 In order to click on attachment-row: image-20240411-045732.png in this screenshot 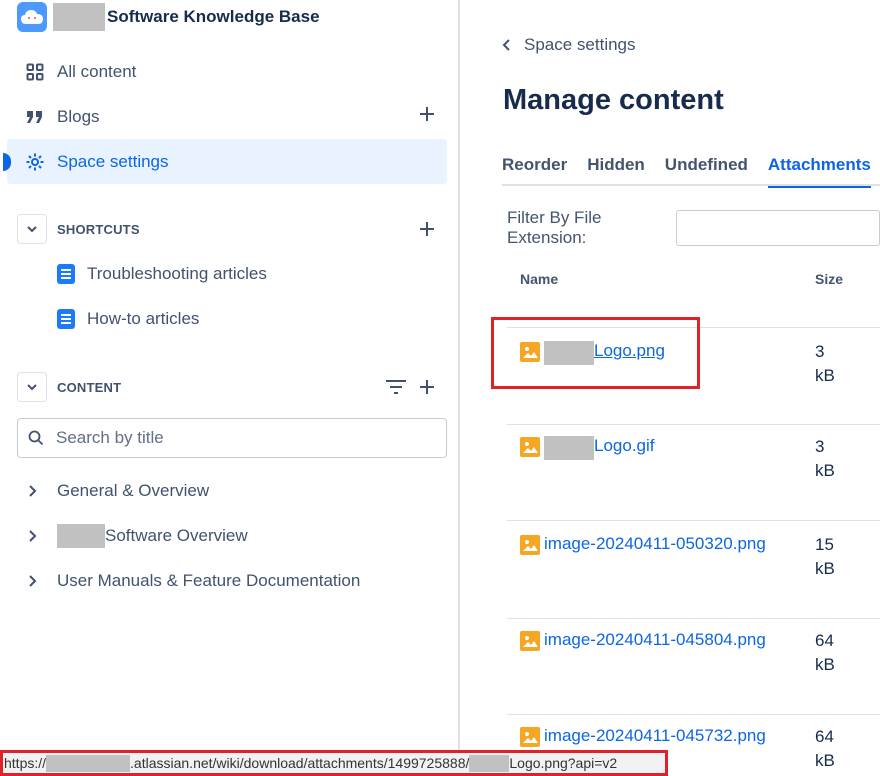, I will do `click(643, 736)`.